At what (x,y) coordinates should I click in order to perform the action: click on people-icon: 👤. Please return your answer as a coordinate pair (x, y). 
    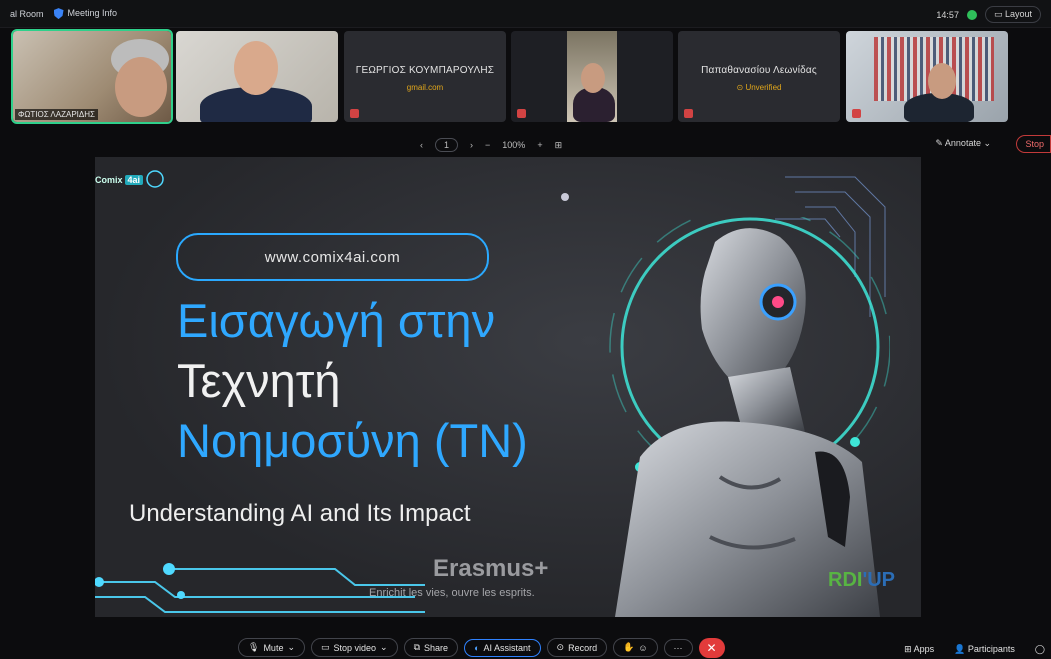
    Looking at the image, I should click on (960, 649).